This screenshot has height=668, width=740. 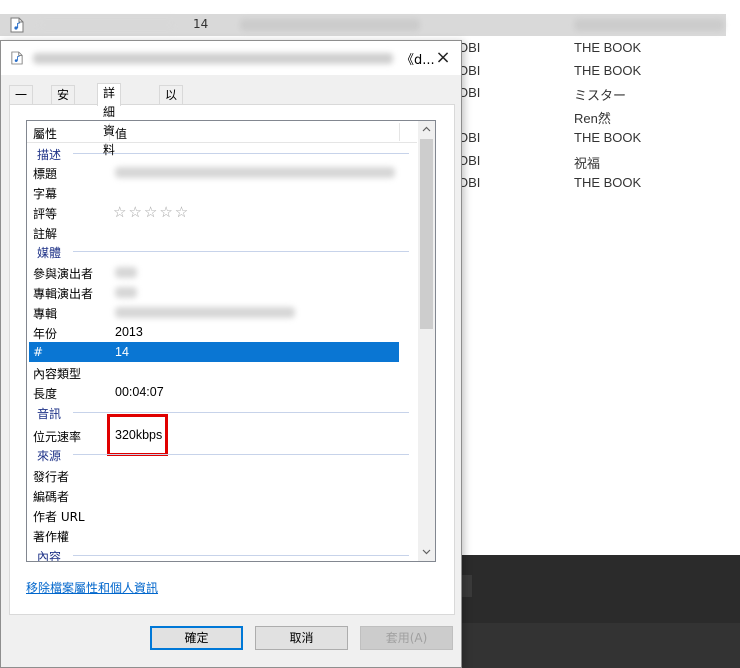 What do you see at coordinates (301, 638) in the screenshot?
I see `cancel-button: 取消` at bounding box center [301, 638].